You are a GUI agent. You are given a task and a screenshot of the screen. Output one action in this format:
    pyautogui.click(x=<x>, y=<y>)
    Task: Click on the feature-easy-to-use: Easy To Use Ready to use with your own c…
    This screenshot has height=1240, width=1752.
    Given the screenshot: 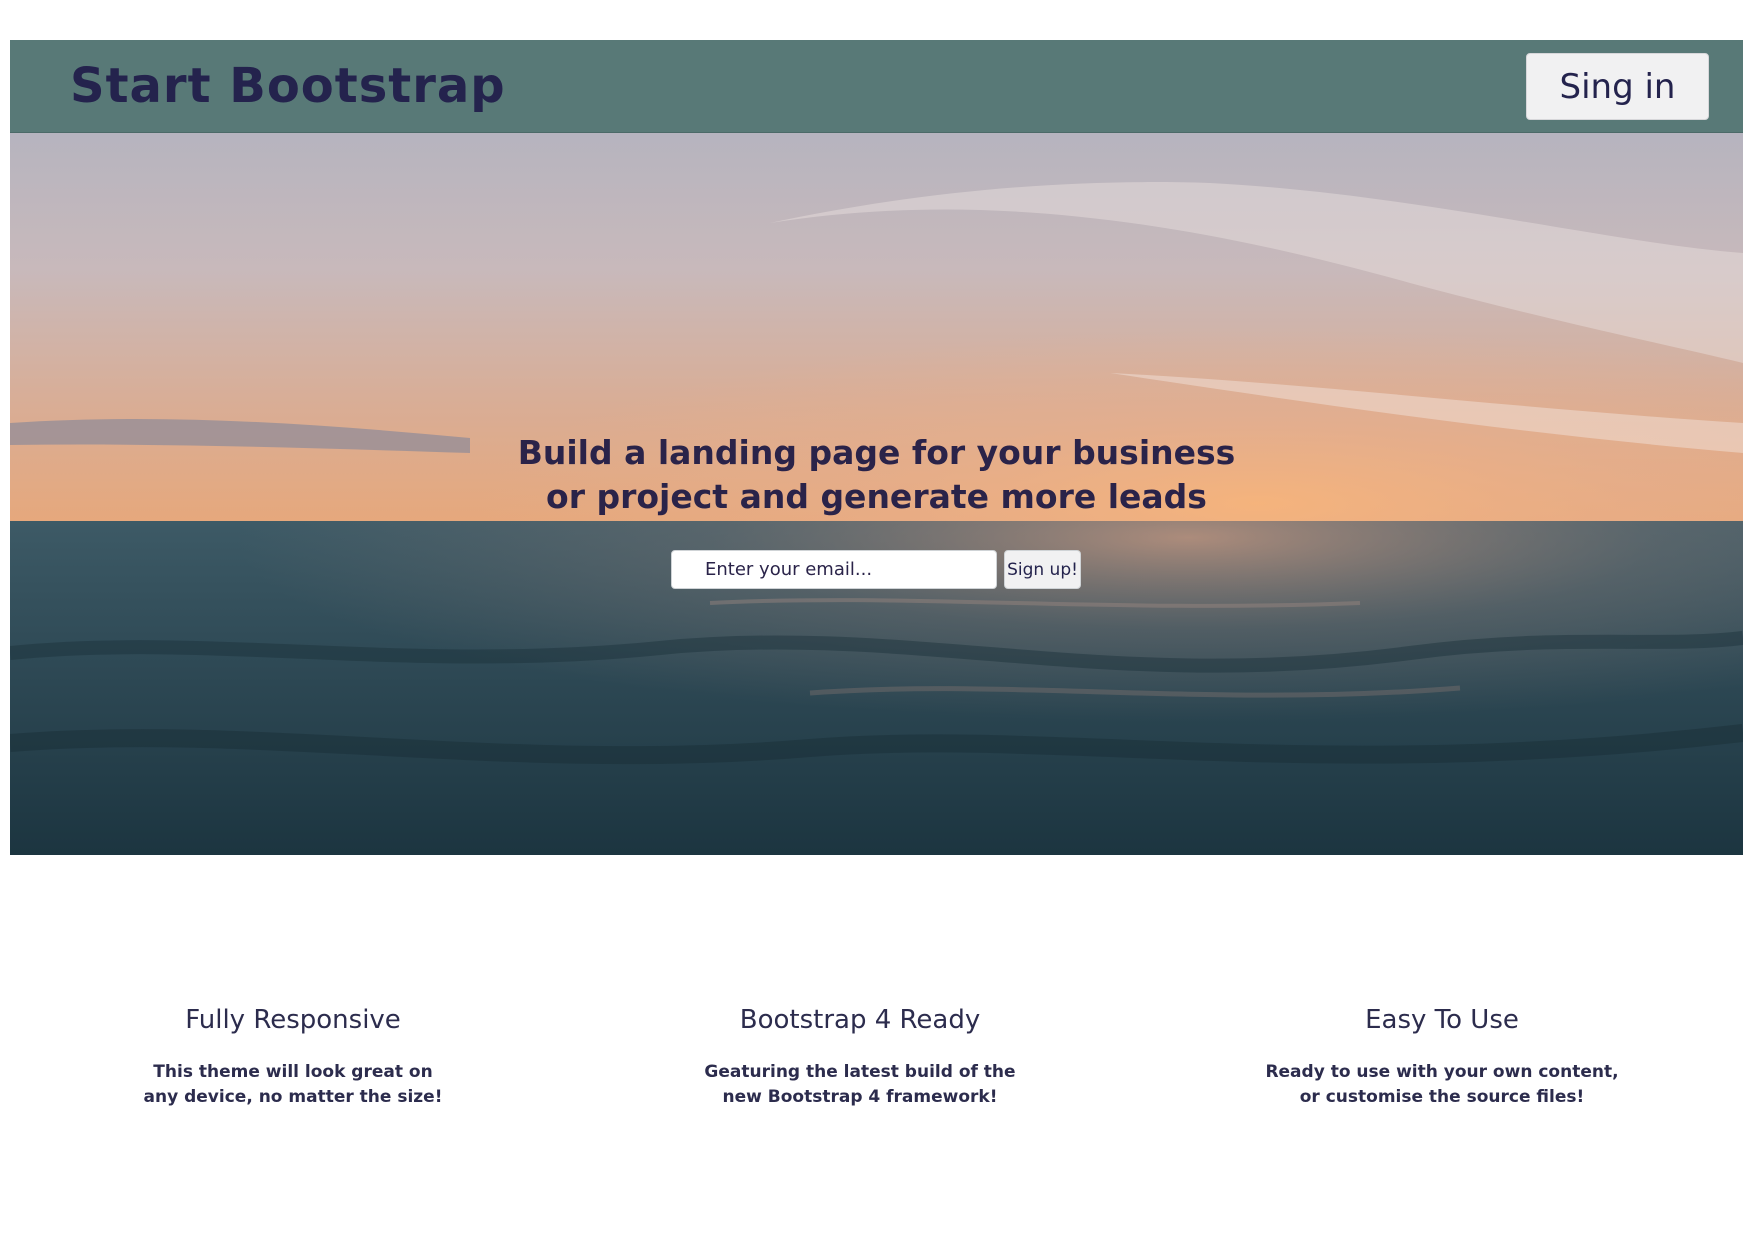 What is the action you would take?
    pyautogui.click(x=1442, y=1055)
    